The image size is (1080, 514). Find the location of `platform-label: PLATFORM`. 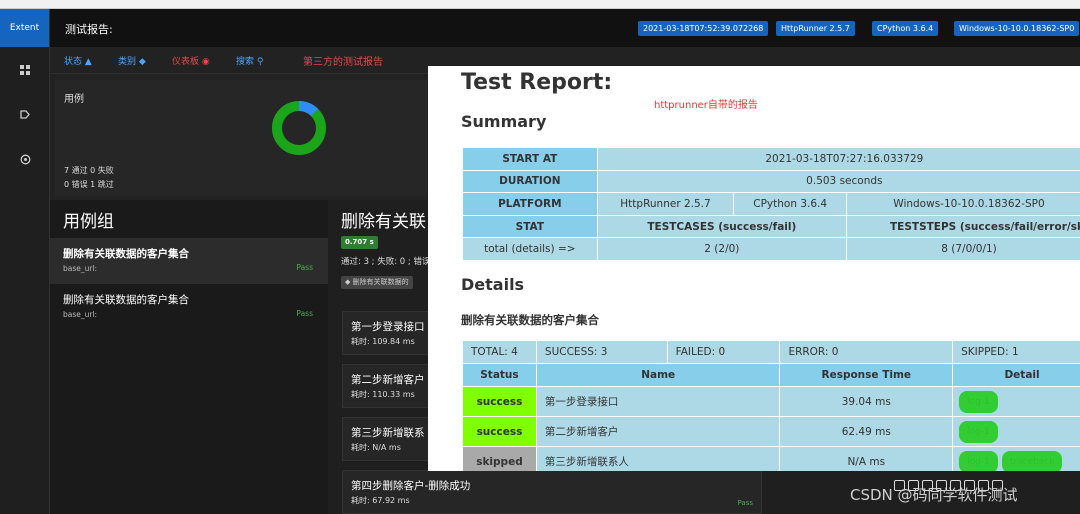

platform-label: PLATFORM is located at coordinates (530, 204).